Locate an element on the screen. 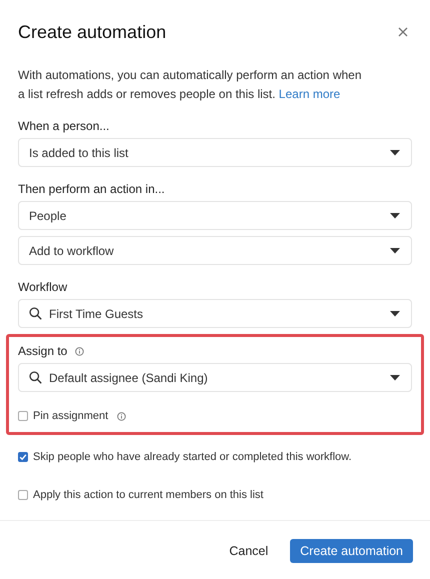  dropdown: Default assignee (Sandi King) is located at coordinates (215, 377).